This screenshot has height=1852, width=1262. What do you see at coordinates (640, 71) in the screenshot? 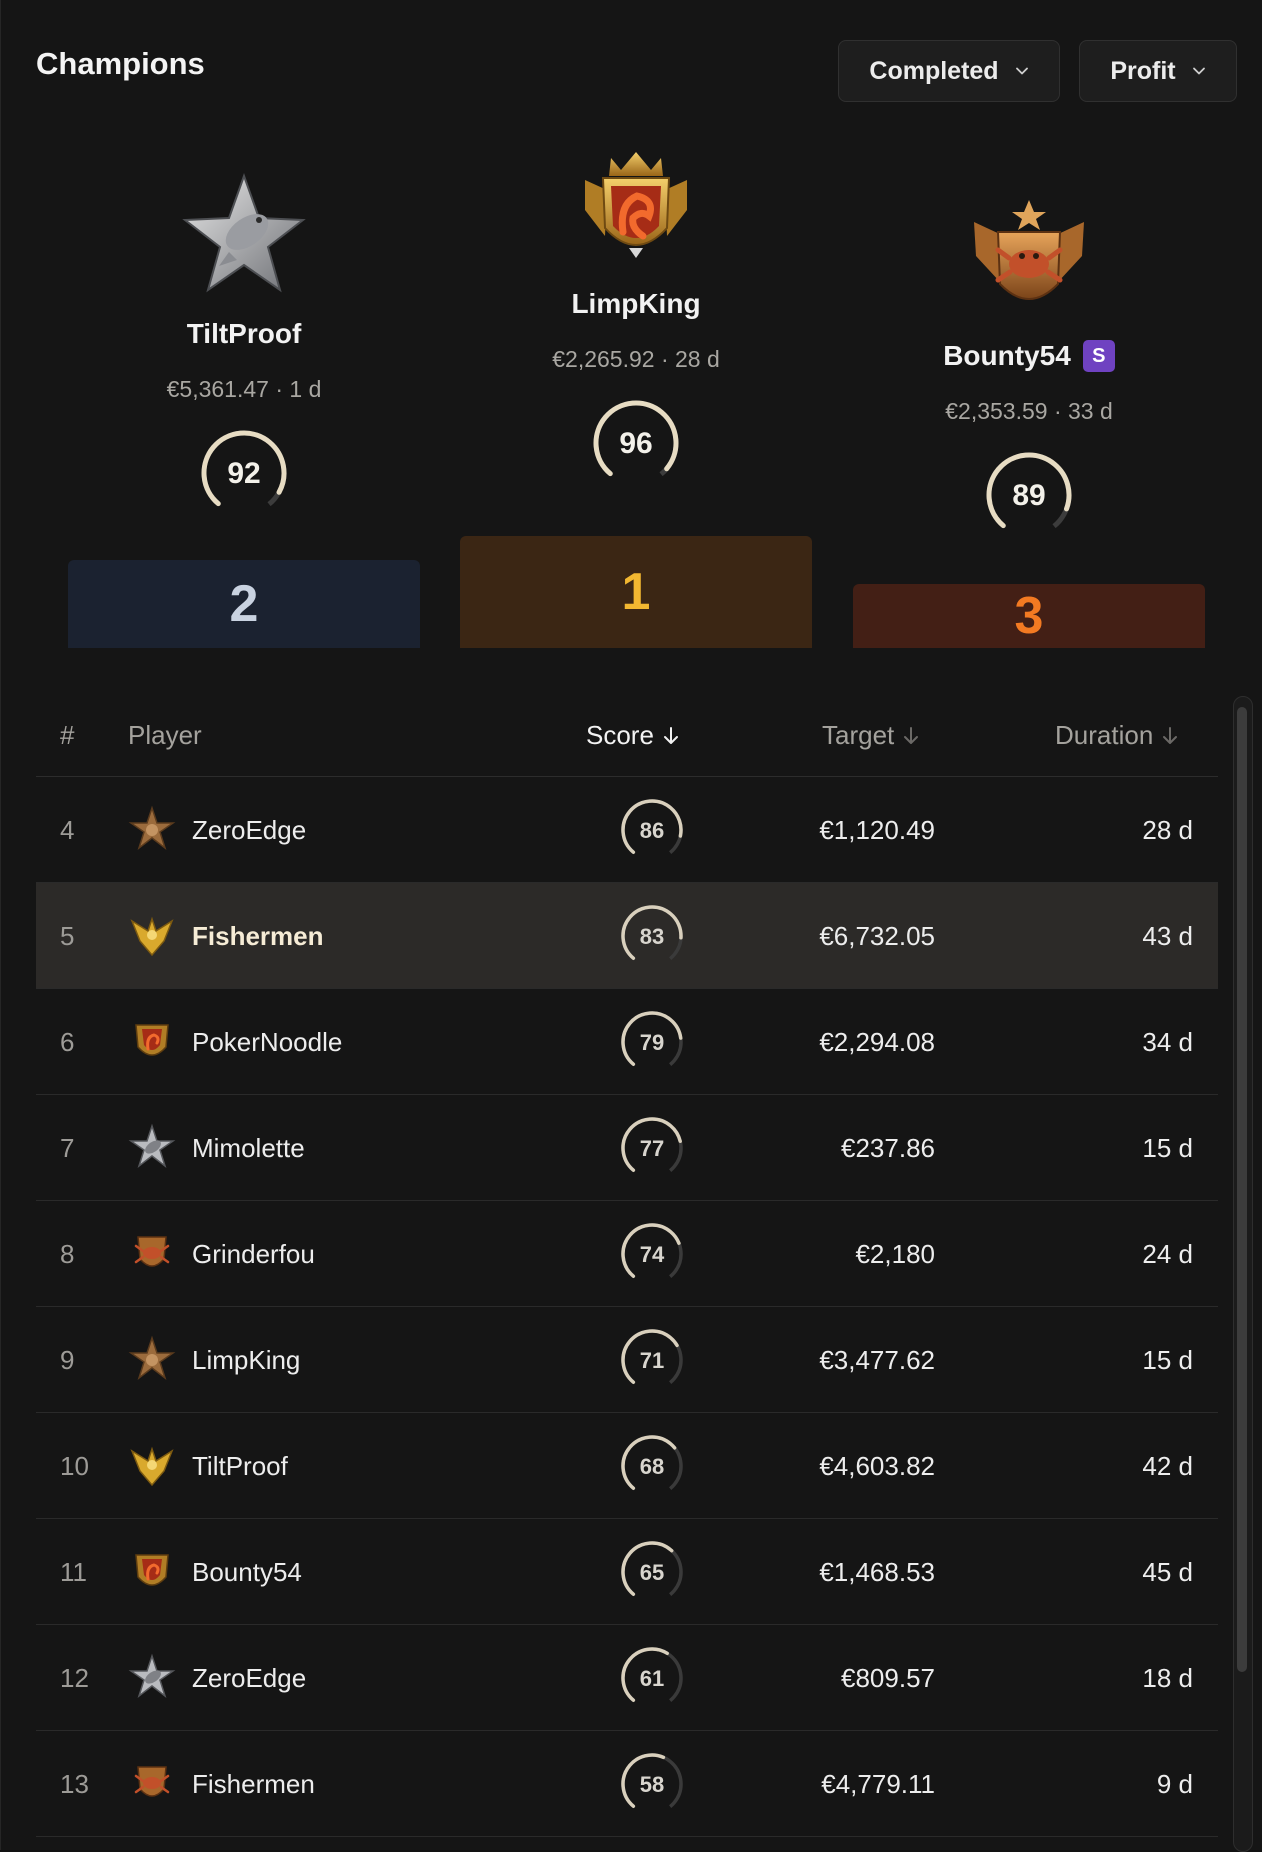
I see `panel-header: Champions Completed Profit` at bounding box center [640, 71].